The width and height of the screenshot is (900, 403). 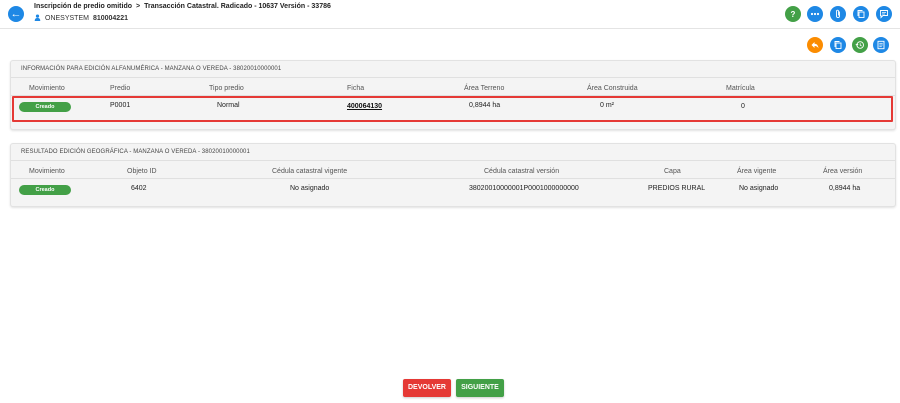 I want to click on comment-button, so click(x=884, y=14).